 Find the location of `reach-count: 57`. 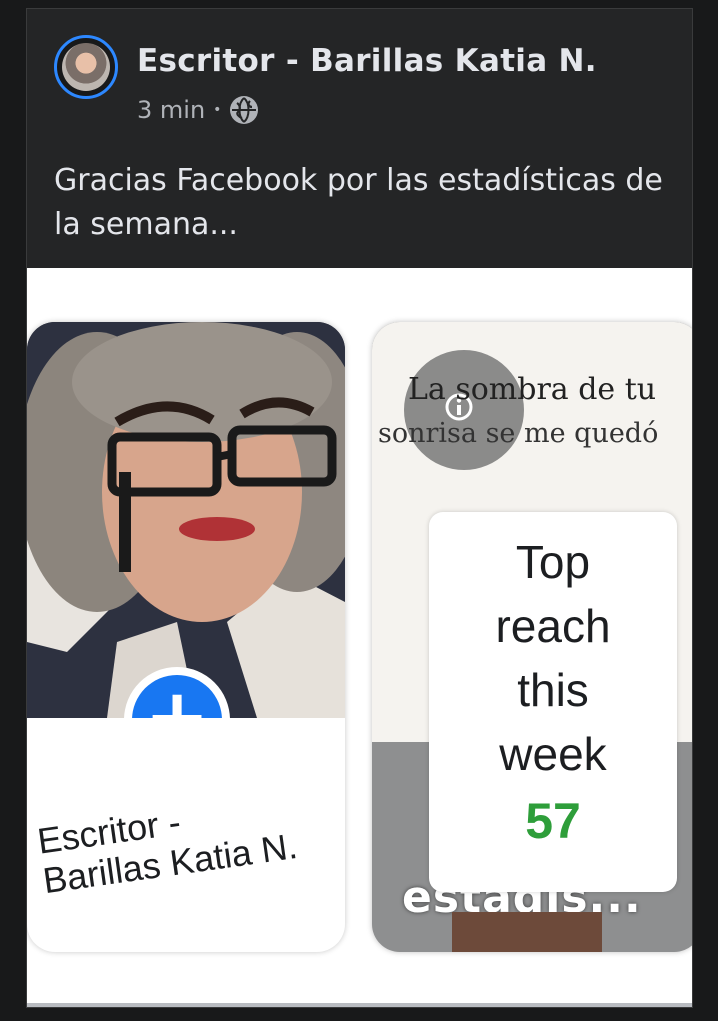

reach-count: 57 is located at coordinates (553, 821).